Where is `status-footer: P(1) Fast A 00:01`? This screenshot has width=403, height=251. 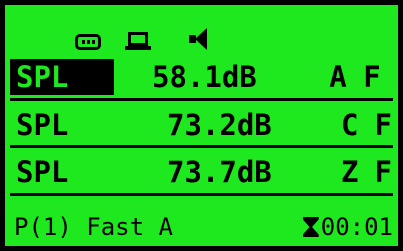
status-footer: P(1) Fast A 00:01 is located at coordinates (201, 227).